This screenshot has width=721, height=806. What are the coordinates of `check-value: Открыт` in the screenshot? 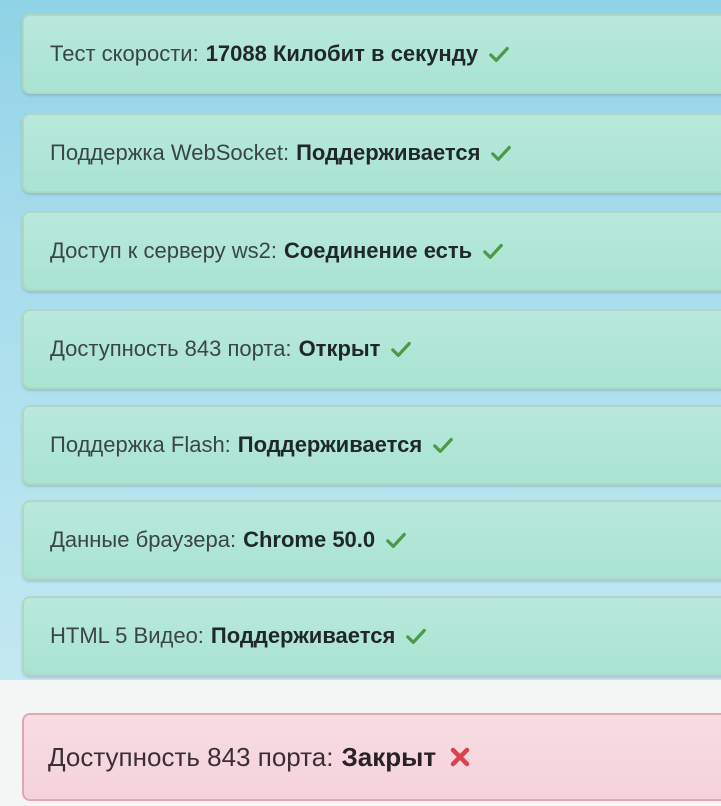 It's located at (339, 348).